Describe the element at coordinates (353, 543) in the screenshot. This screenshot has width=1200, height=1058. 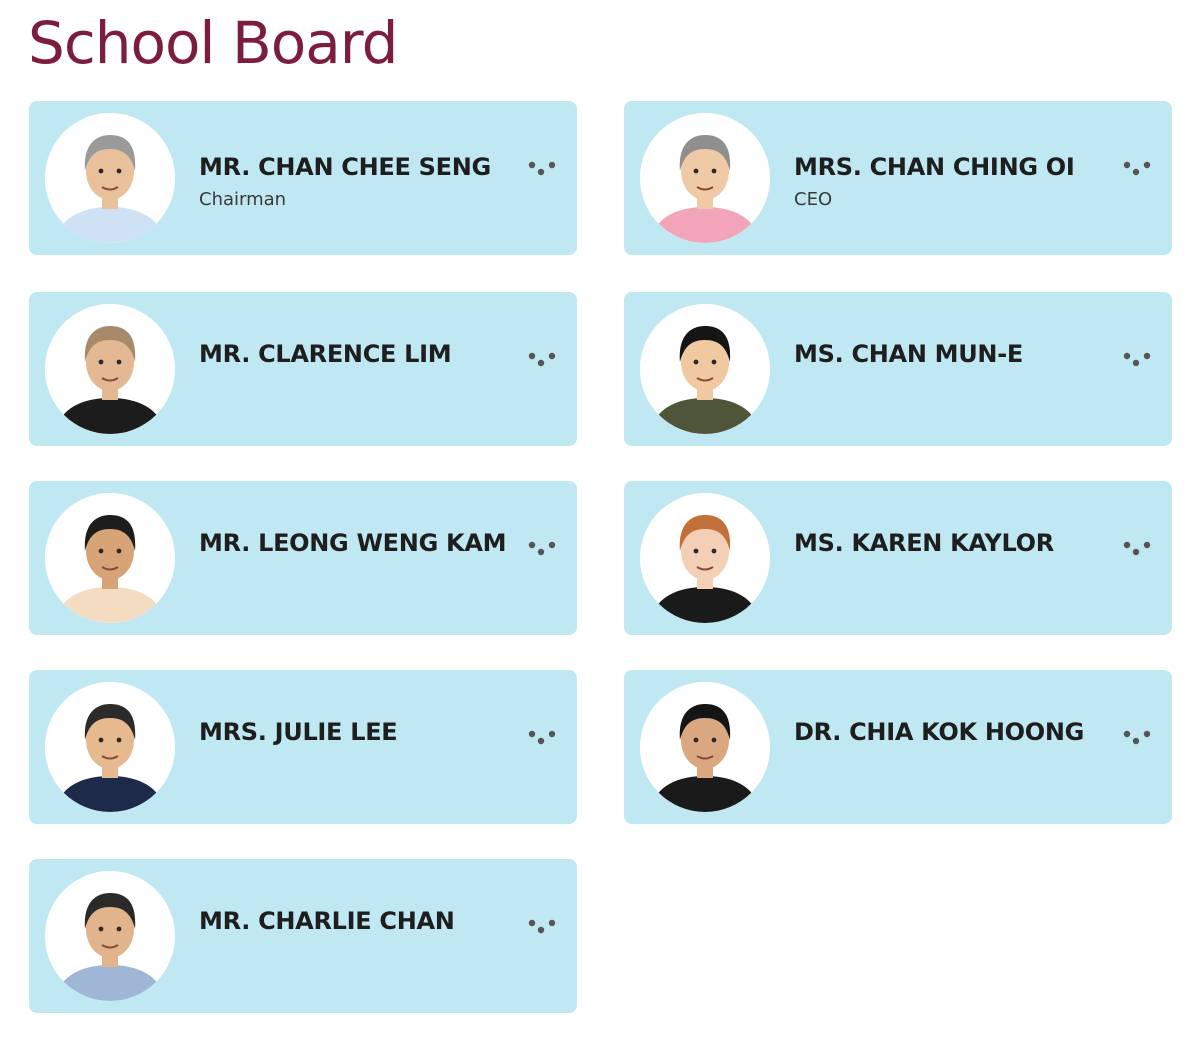
I see `member-name: MR. LEONG WENG KAM` at that location.